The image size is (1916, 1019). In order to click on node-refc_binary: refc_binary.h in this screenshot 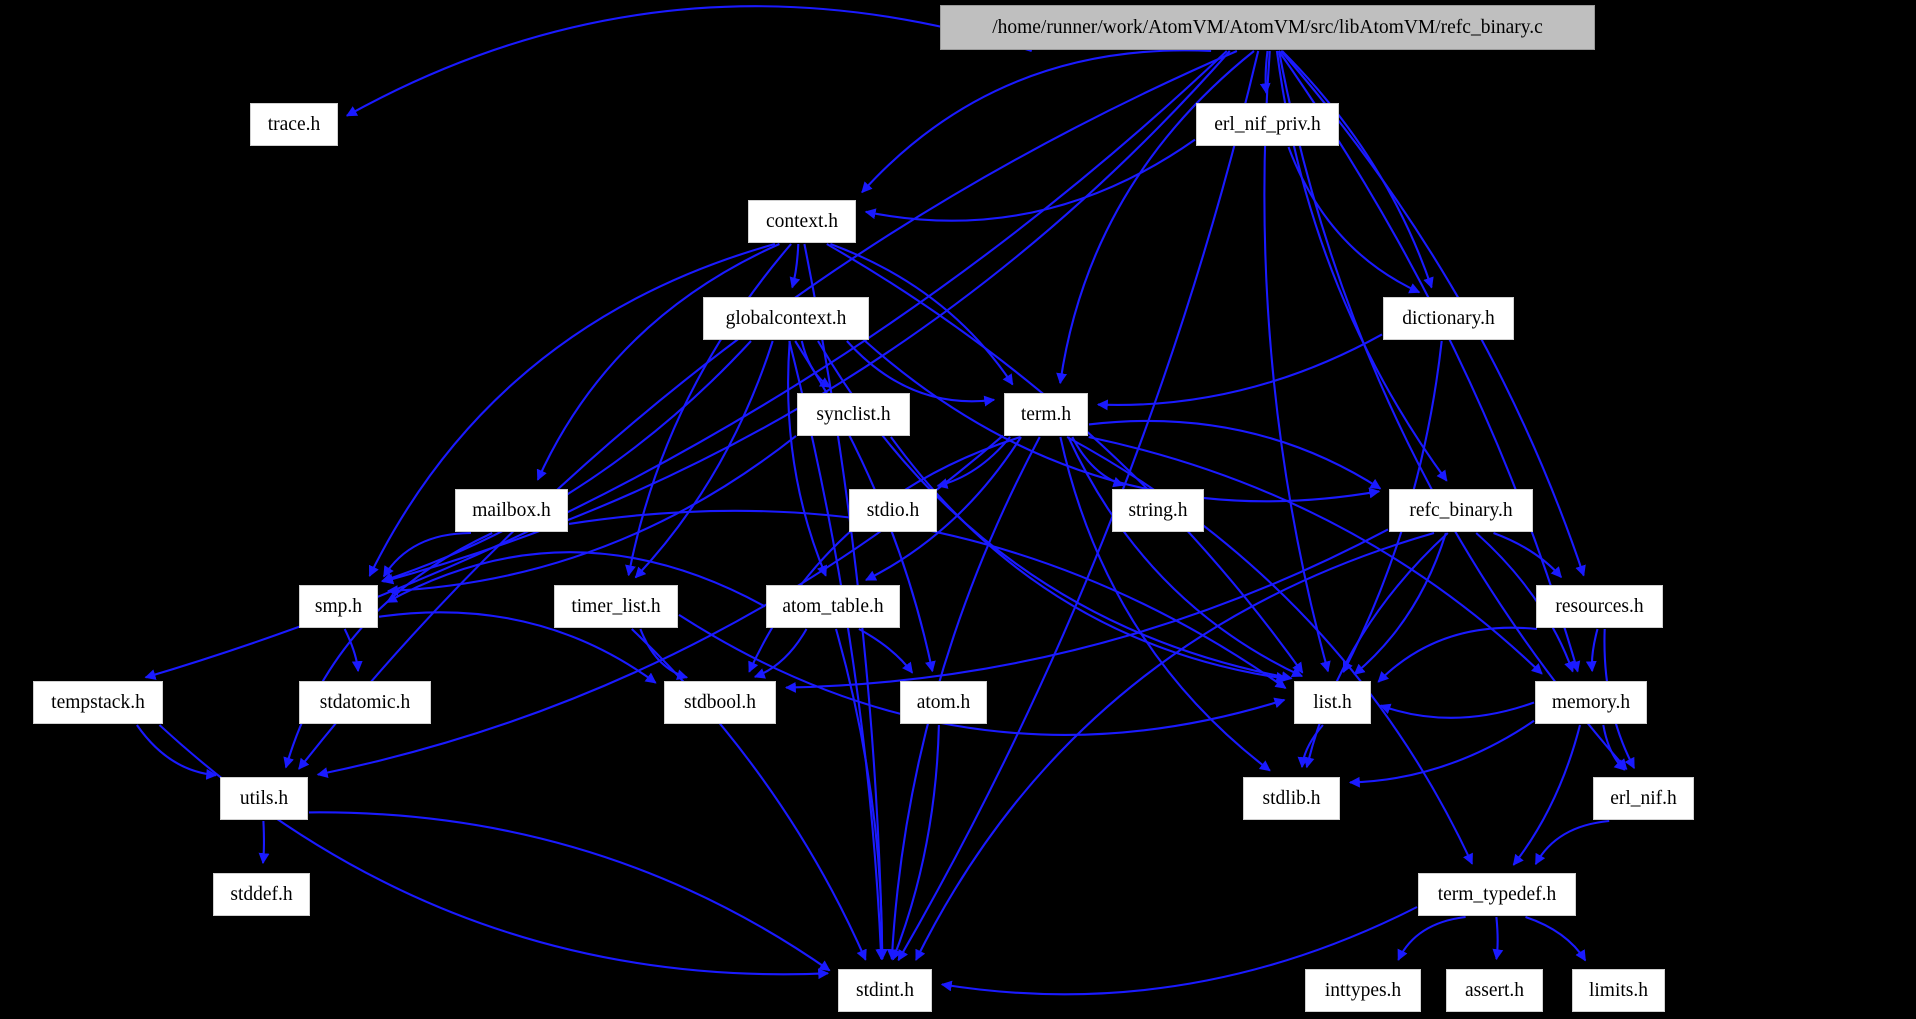, I will do `click(1461, 510)`.